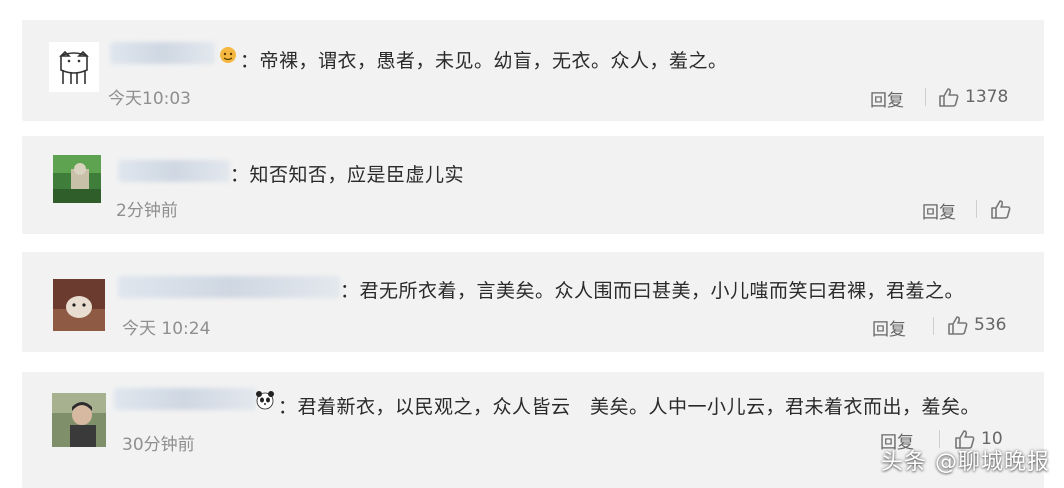 This screenshot has height=488, width=1064. What do you see at coordinates (149, 99) in the screenshot?
I see `comment-time: 今天10:03` at bounding box center [149, 99].